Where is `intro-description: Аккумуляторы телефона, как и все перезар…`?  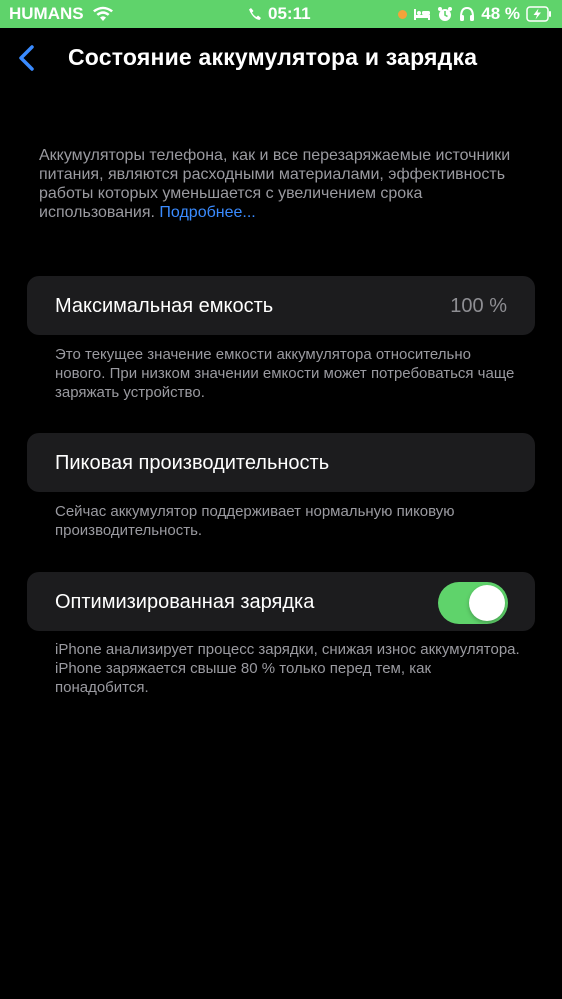
intro-description: Аккумуляторы телефона, как и все перезар… is located at coordinates (279, 184).